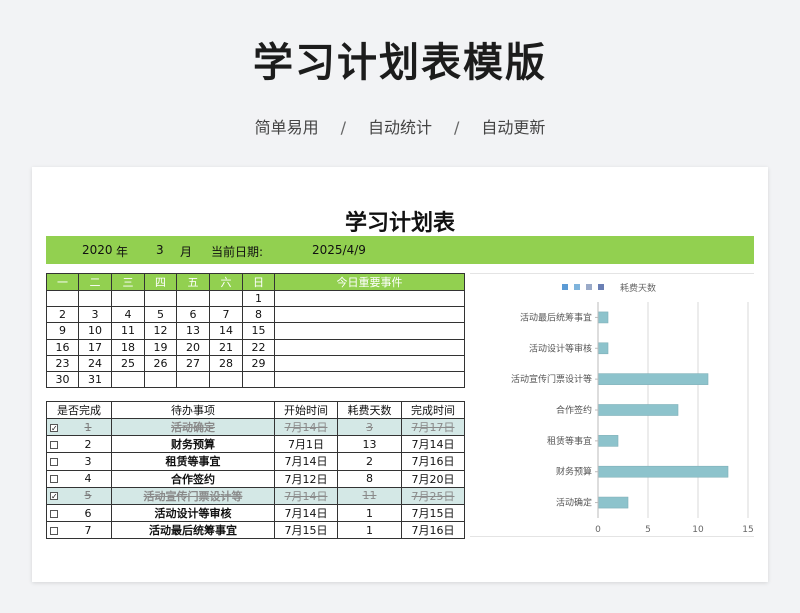 The height and width of the screenshot is (613, 800). What do you see at coordinates (95, 379) in the screenshot?
I see `calendar-day-cell: 31` at bounding box center [95, 379].